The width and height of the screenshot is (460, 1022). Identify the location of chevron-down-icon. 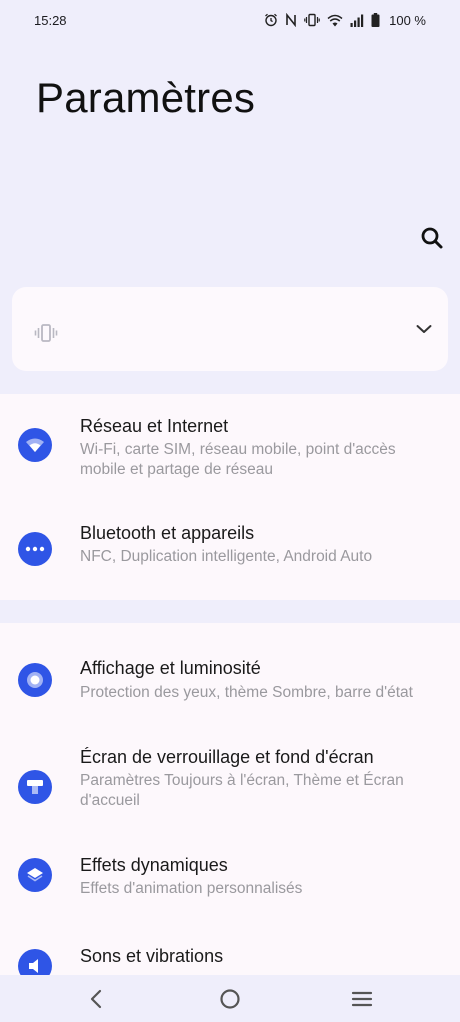
(424, 329).